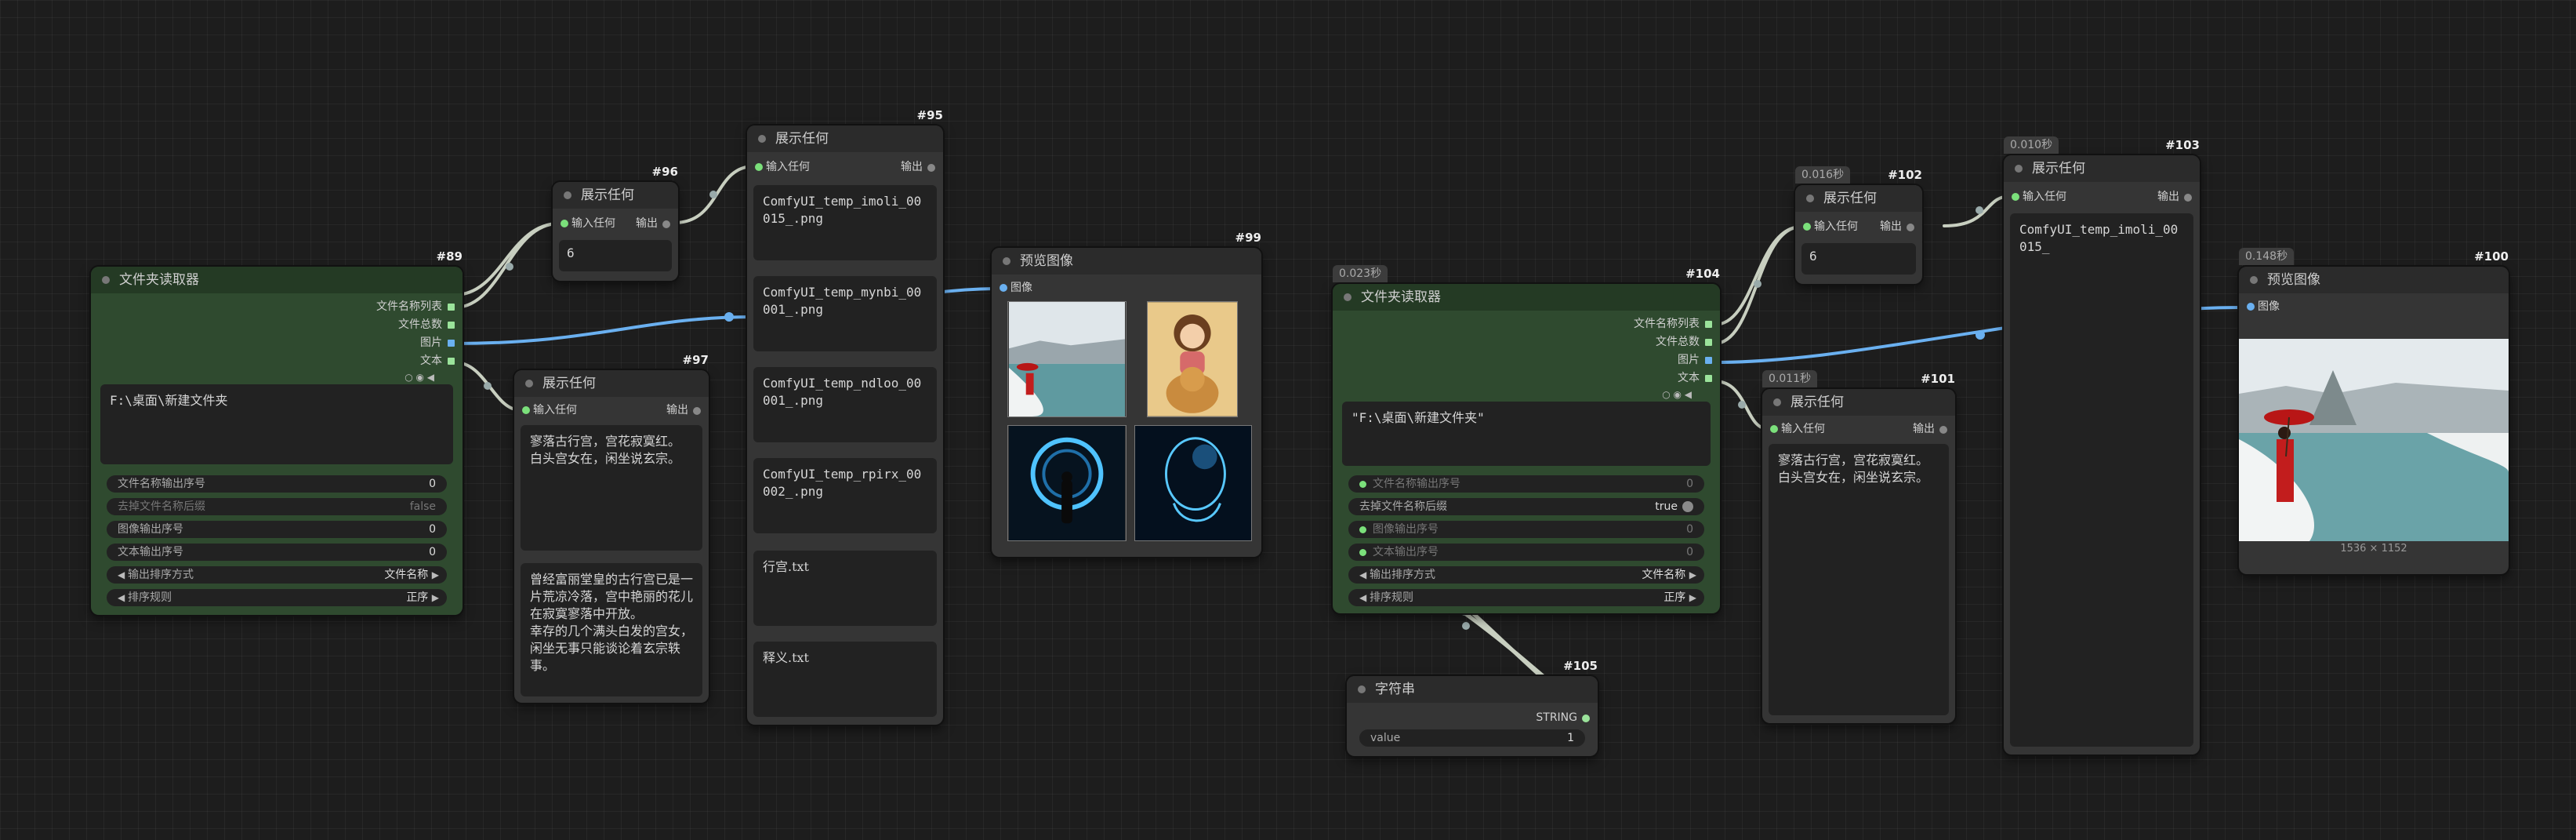 The height and width of the screenshot is (840, 2576). Describe the element at coordinates (845, 679) in the screenshot. I see `display-textarea: 释义.txt` at that location.